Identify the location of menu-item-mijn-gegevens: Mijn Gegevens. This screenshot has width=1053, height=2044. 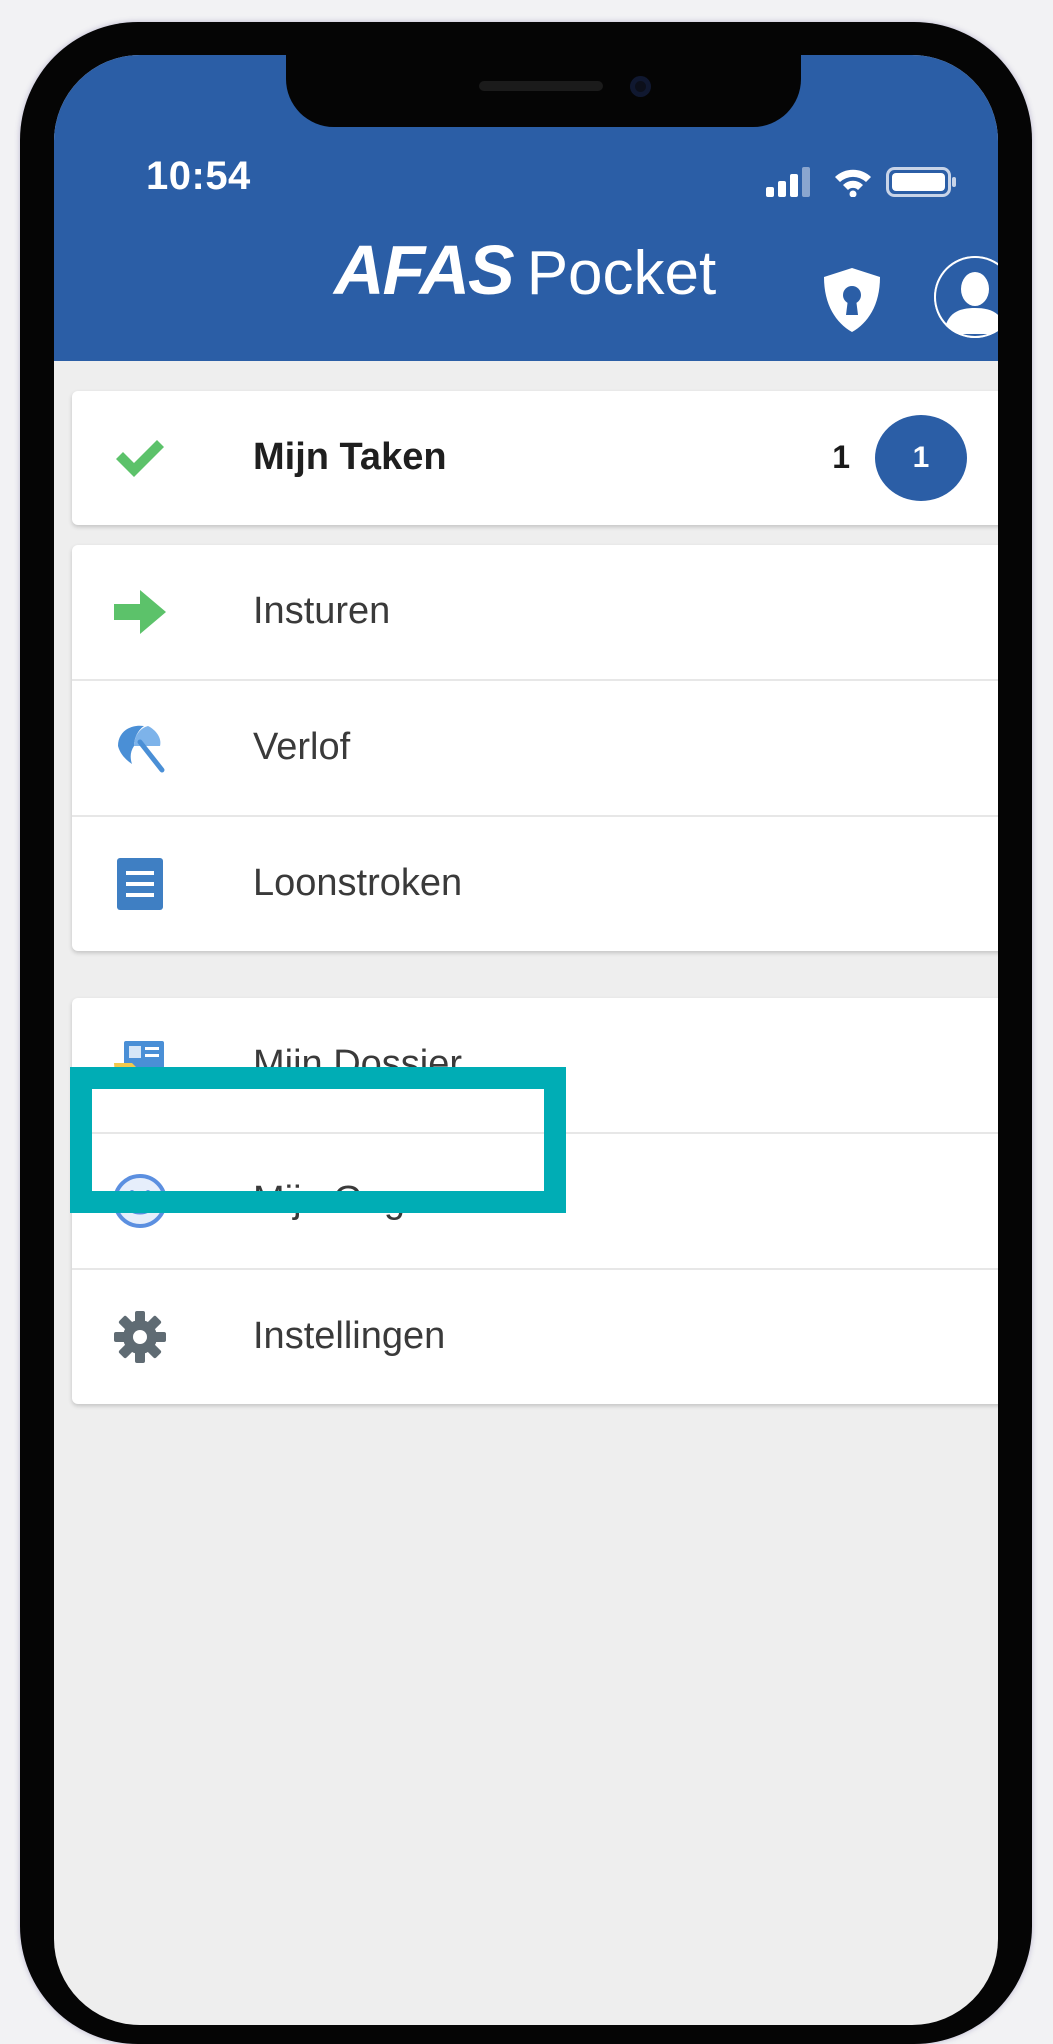
(535, 1202).